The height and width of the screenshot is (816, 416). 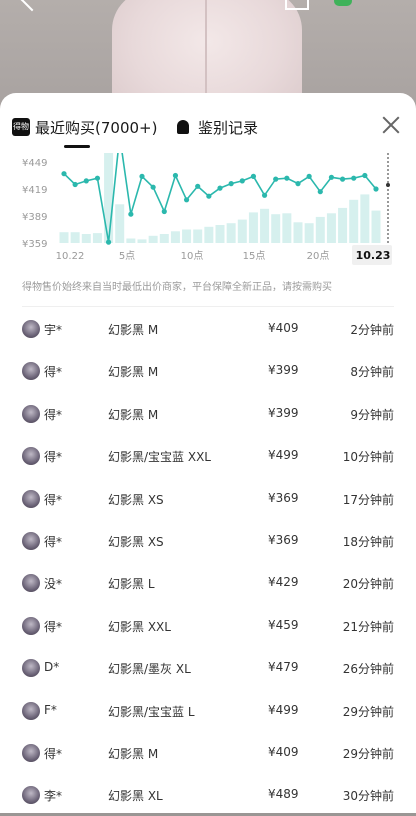 What do you see at coordinates (208, 582) in the screenshot?
I see `purchase-row: 没* 幻影黑 L ¥429 20分钟前` at bounding box center [208, 582].